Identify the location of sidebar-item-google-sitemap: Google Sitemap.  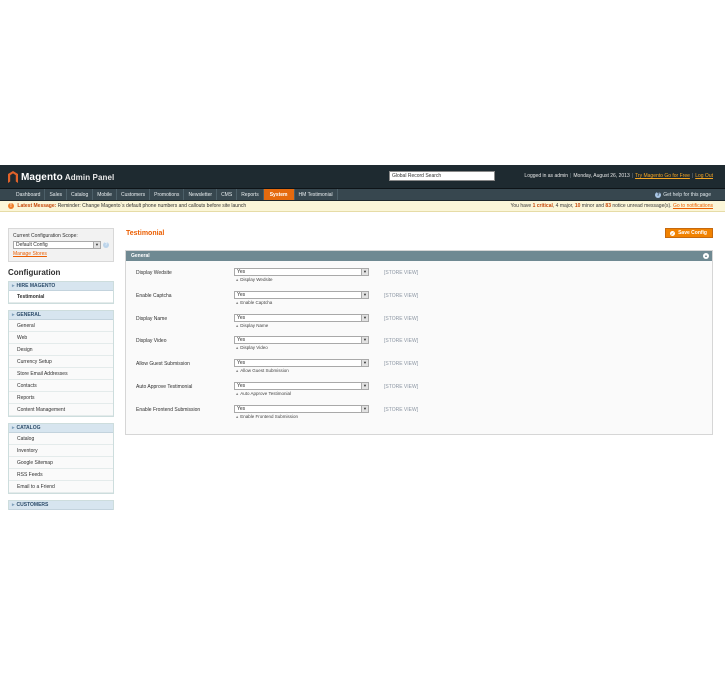
(61, 463).